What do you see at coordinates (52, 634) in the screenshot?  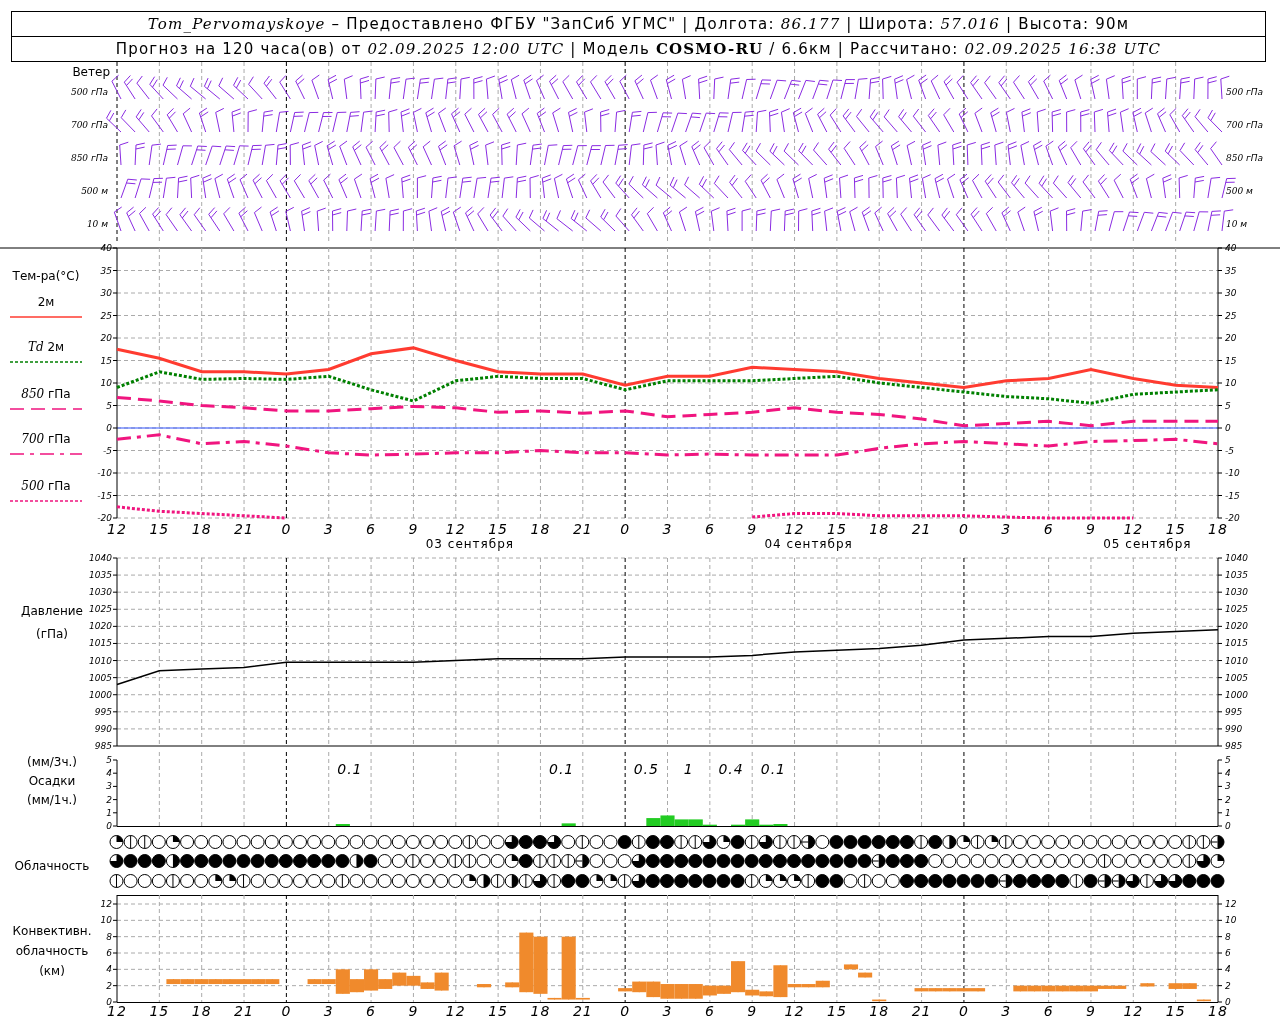 I see `pressure-unit: (гПа)` at bounding box center [52, 634].